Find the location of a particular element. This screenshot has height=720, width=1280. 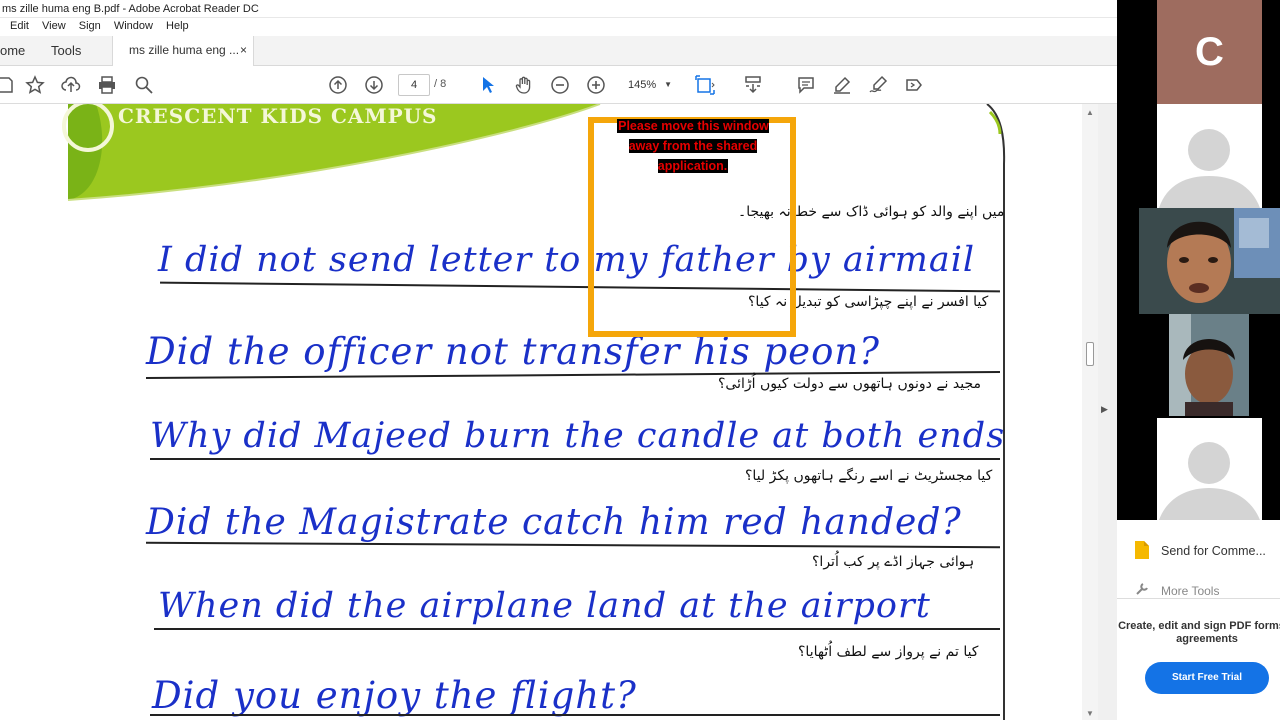

tab-document: ms zille huma eng ... × is located at coordinates (183, 51).